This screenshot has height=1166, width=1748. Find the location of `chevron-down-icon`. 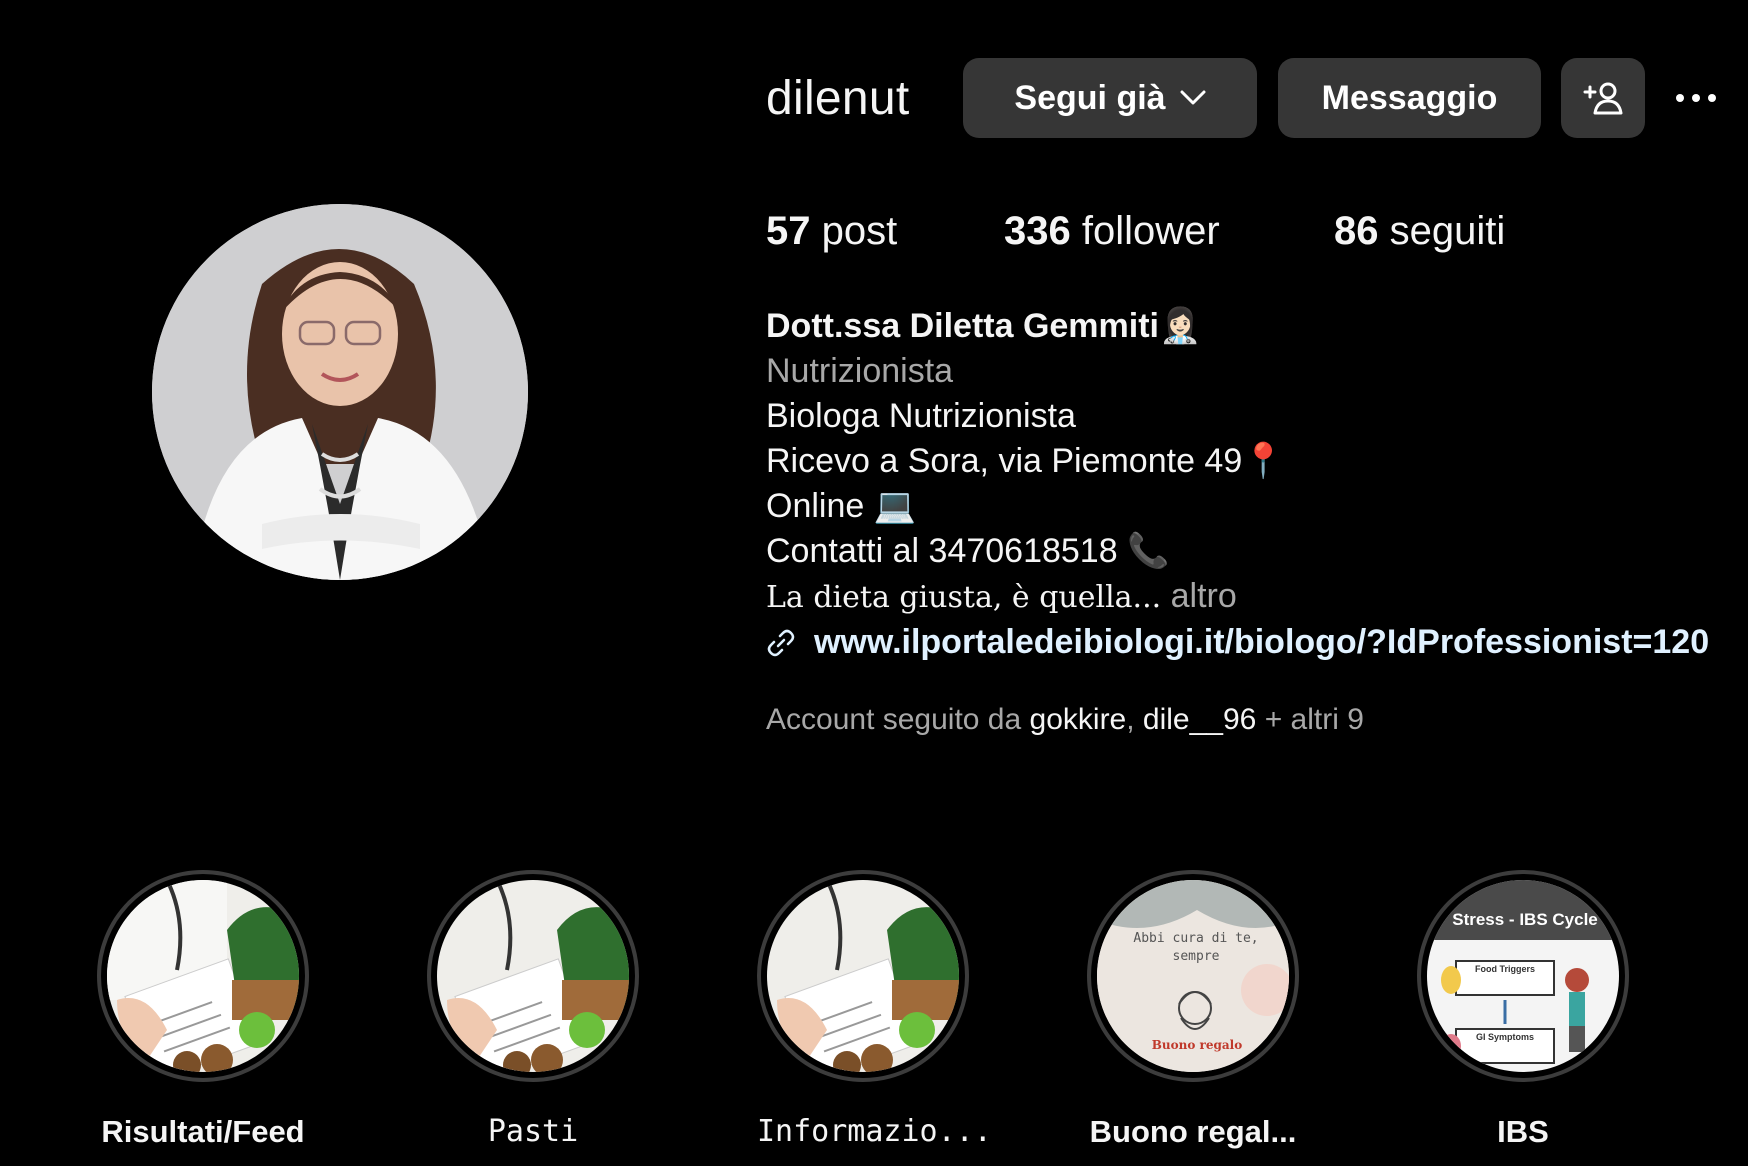

chevron-down-icon is located at coordinates (1193, 97).